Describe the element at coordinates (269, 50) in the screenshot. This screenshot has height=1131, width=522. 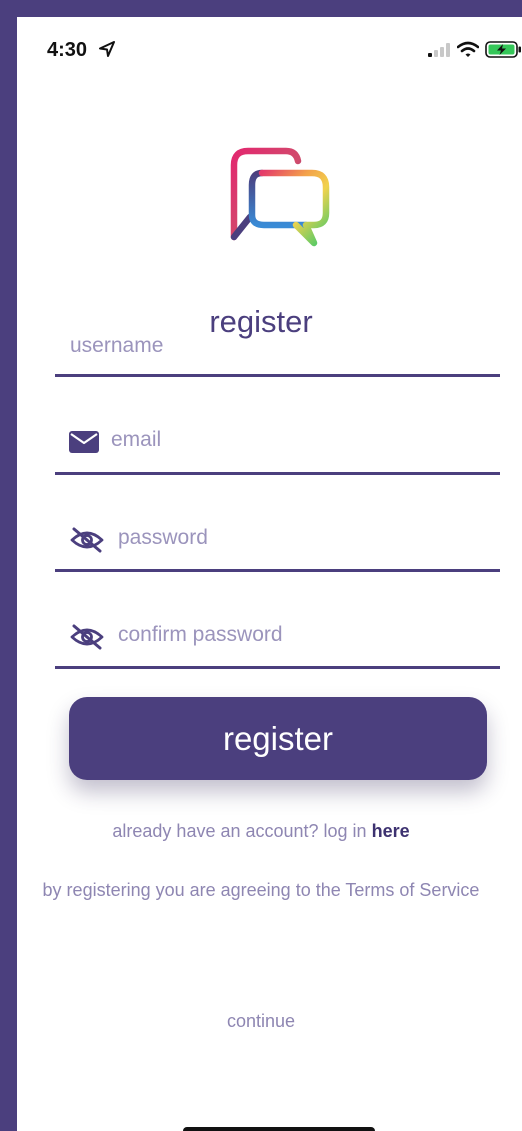
I see `status-bar: 4:30` at that location.